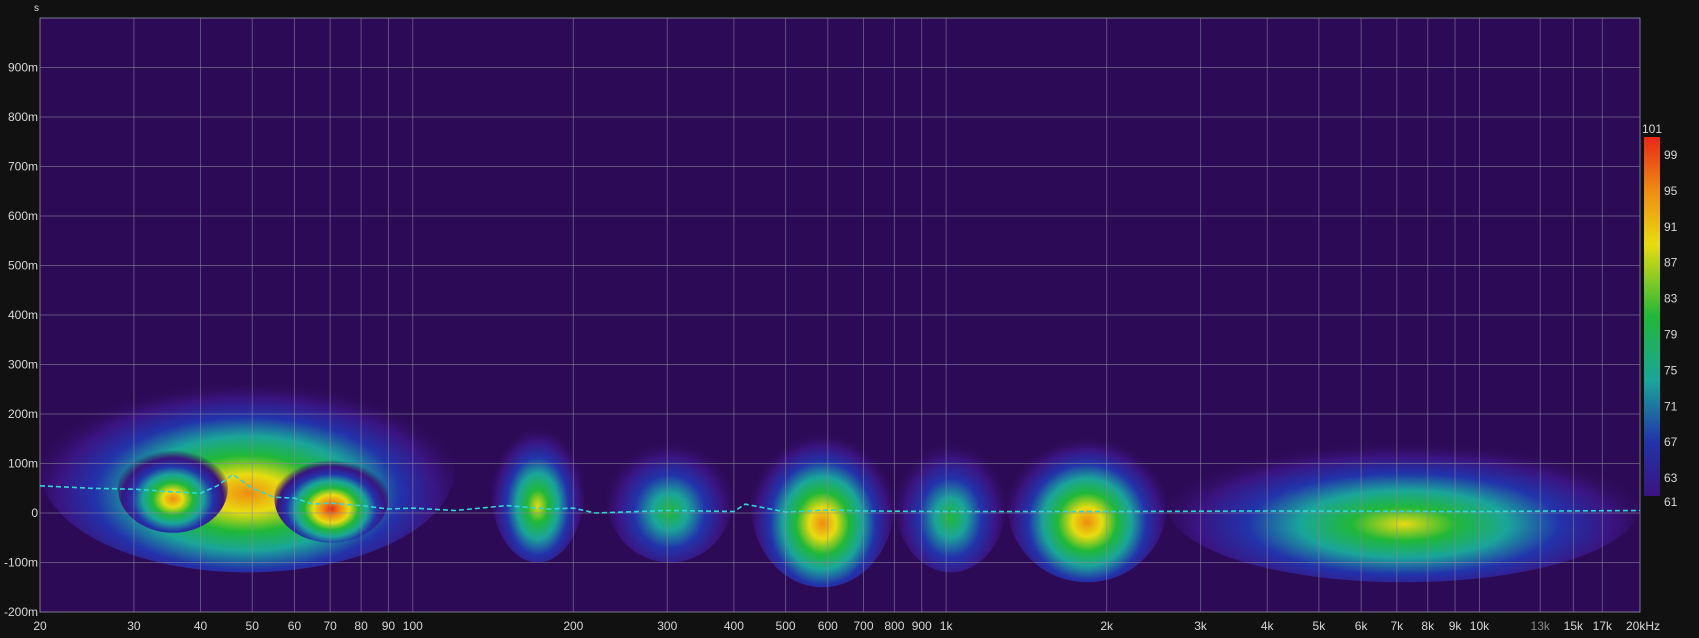 The height and width of the screenshot is (638, 1699). Describe the element at coordinates (1652, 129) in the screenshot. I see `colorbar-tick-label: 101` at that location.